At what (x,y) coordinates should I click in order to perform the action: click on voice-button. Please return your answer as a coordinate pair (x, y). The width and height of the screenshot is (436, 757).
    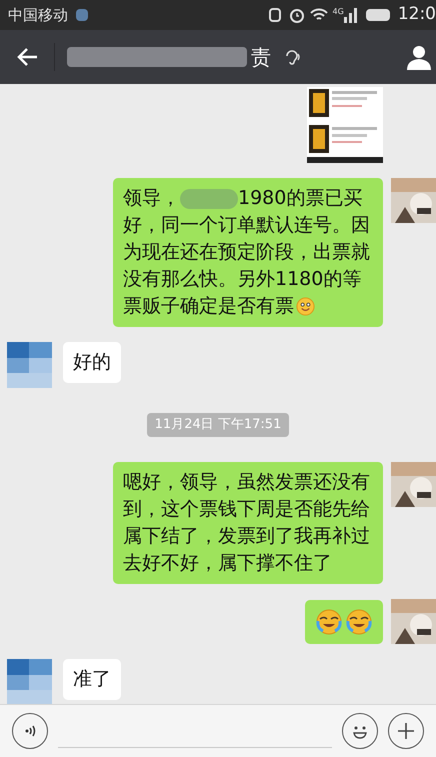
    Looking at the image, I should click on (30, 731).